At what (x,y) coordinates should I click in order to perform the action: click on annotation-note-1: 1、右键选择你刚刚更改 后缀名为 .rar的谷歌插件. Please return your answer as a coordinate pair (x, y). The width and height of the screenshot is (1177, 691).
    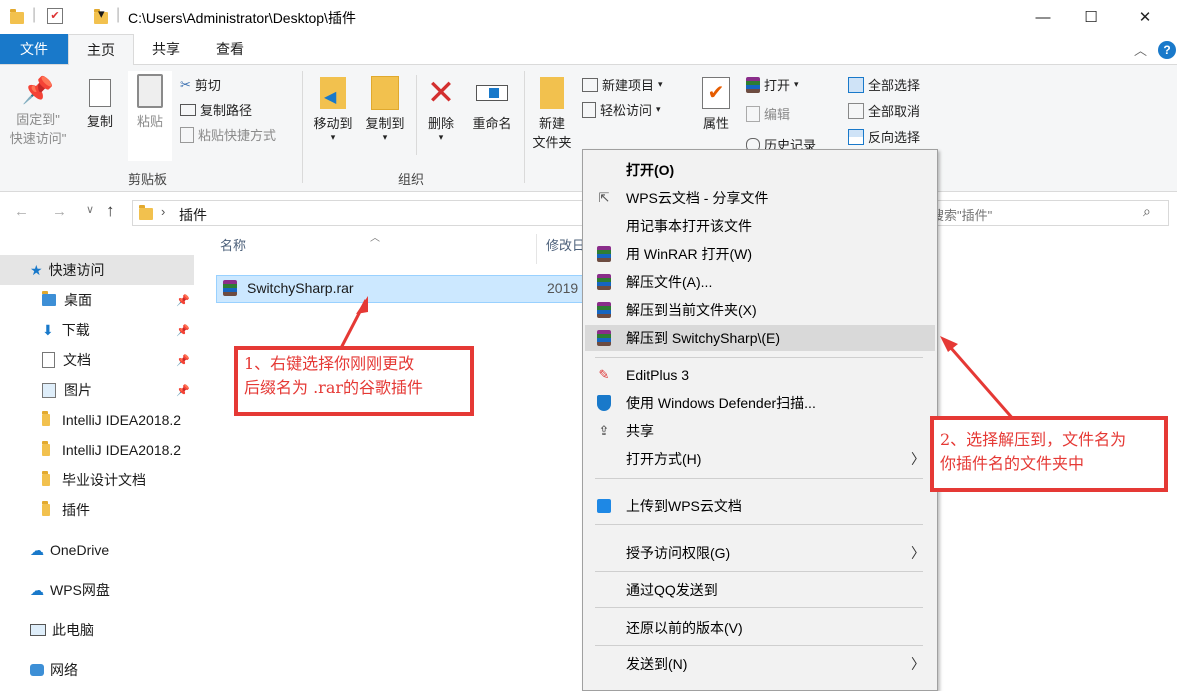
    Looking at the image, I should click on (354, 381).